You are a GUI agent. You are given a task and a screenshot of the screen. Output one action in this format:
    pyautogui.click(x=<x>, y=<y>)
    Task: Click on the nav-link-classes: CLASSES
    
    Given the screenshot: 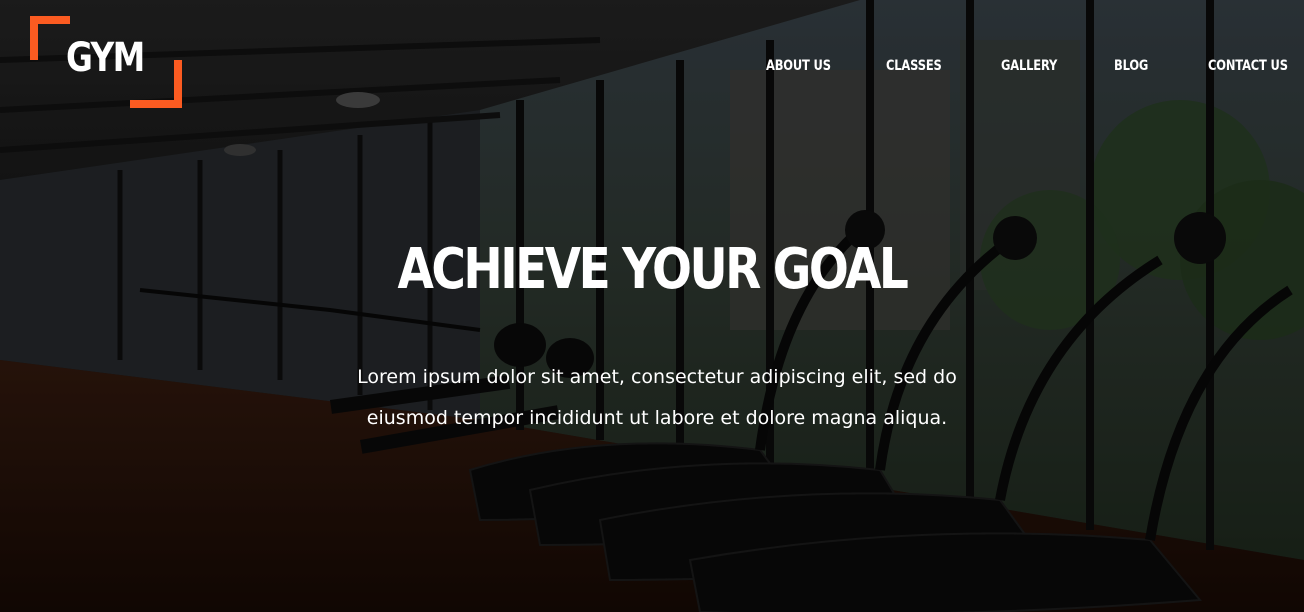 What is the action you would take?
    pyautogui.click(x=914, y=66)
    